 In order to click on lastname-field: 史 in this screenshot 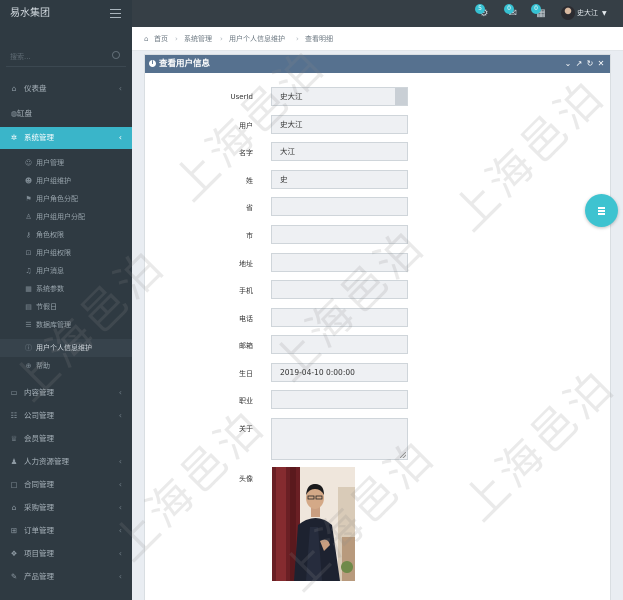, I will do `click(339, 179)`.